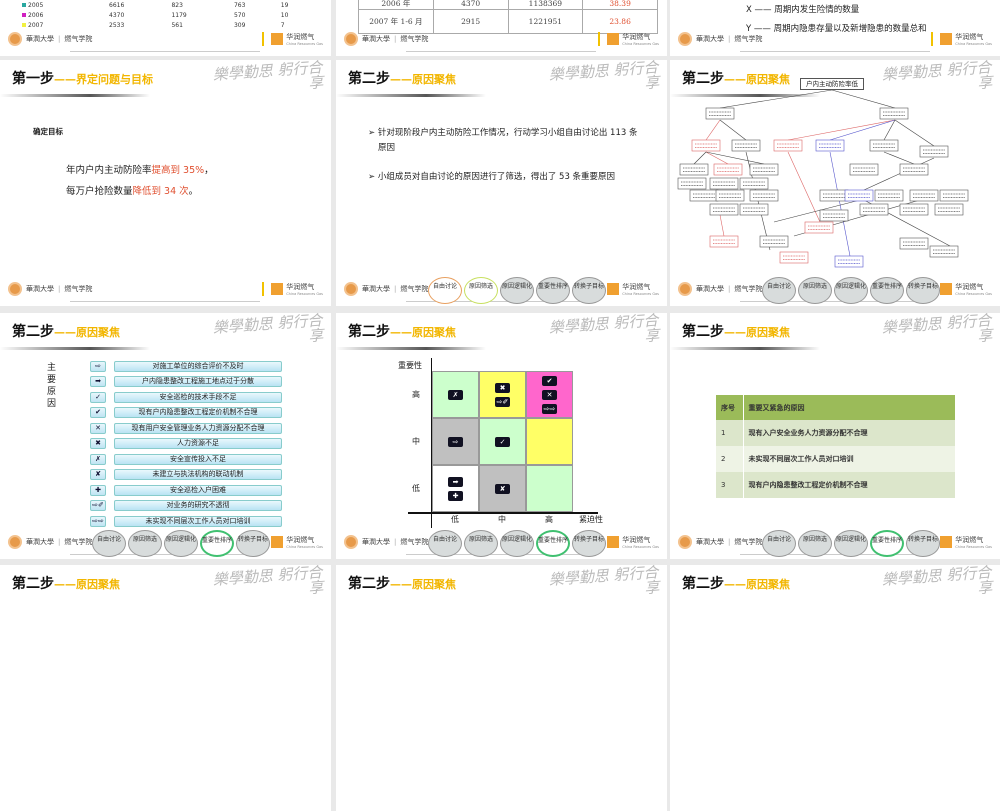 The height and width of the screenshot is (811, 1000). What do you see at coordinates (553, 543) in the screenshot?
I see `step-bubble: 重要性排序` at bounding box center [553, 543].